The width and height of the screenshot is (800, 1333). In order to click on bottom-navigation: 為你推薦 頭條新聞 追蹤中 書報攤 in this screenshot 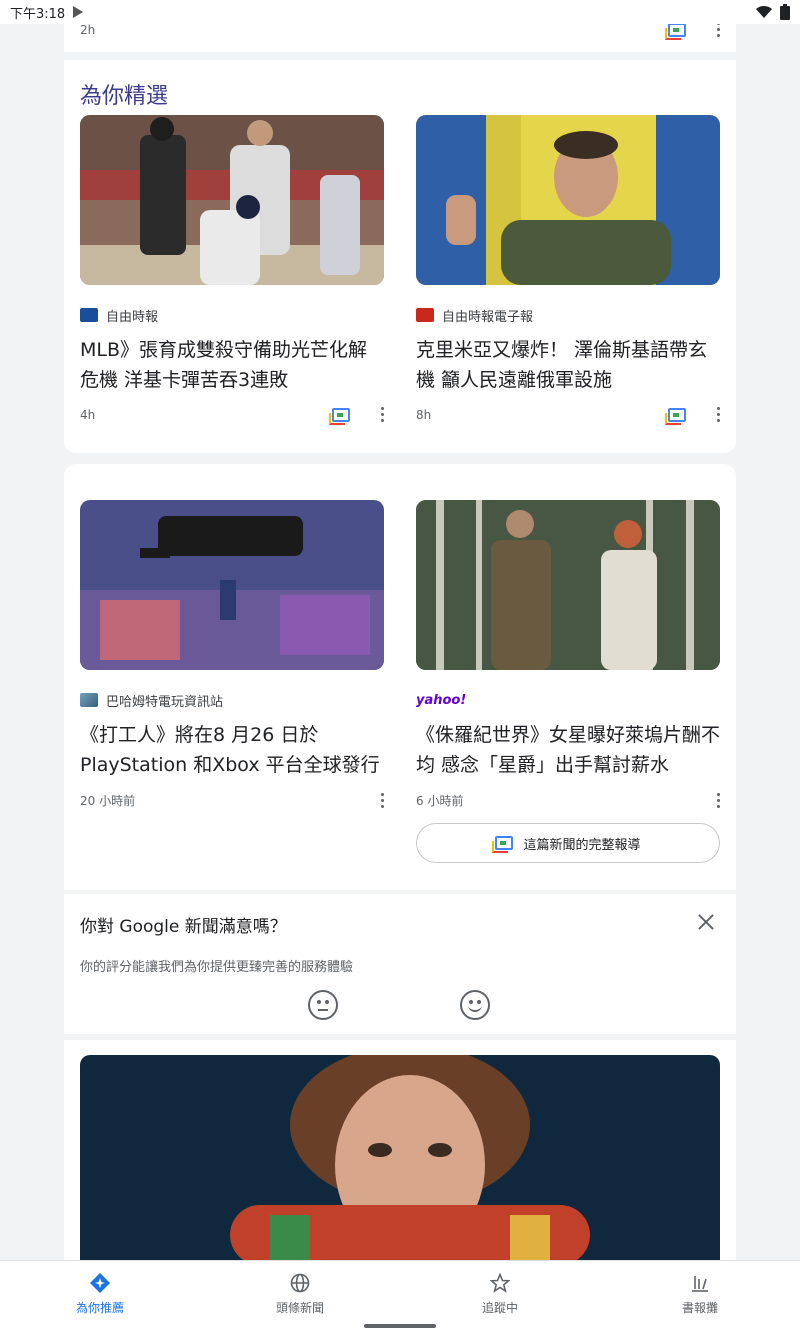, I will do `click(400, 1296)`.